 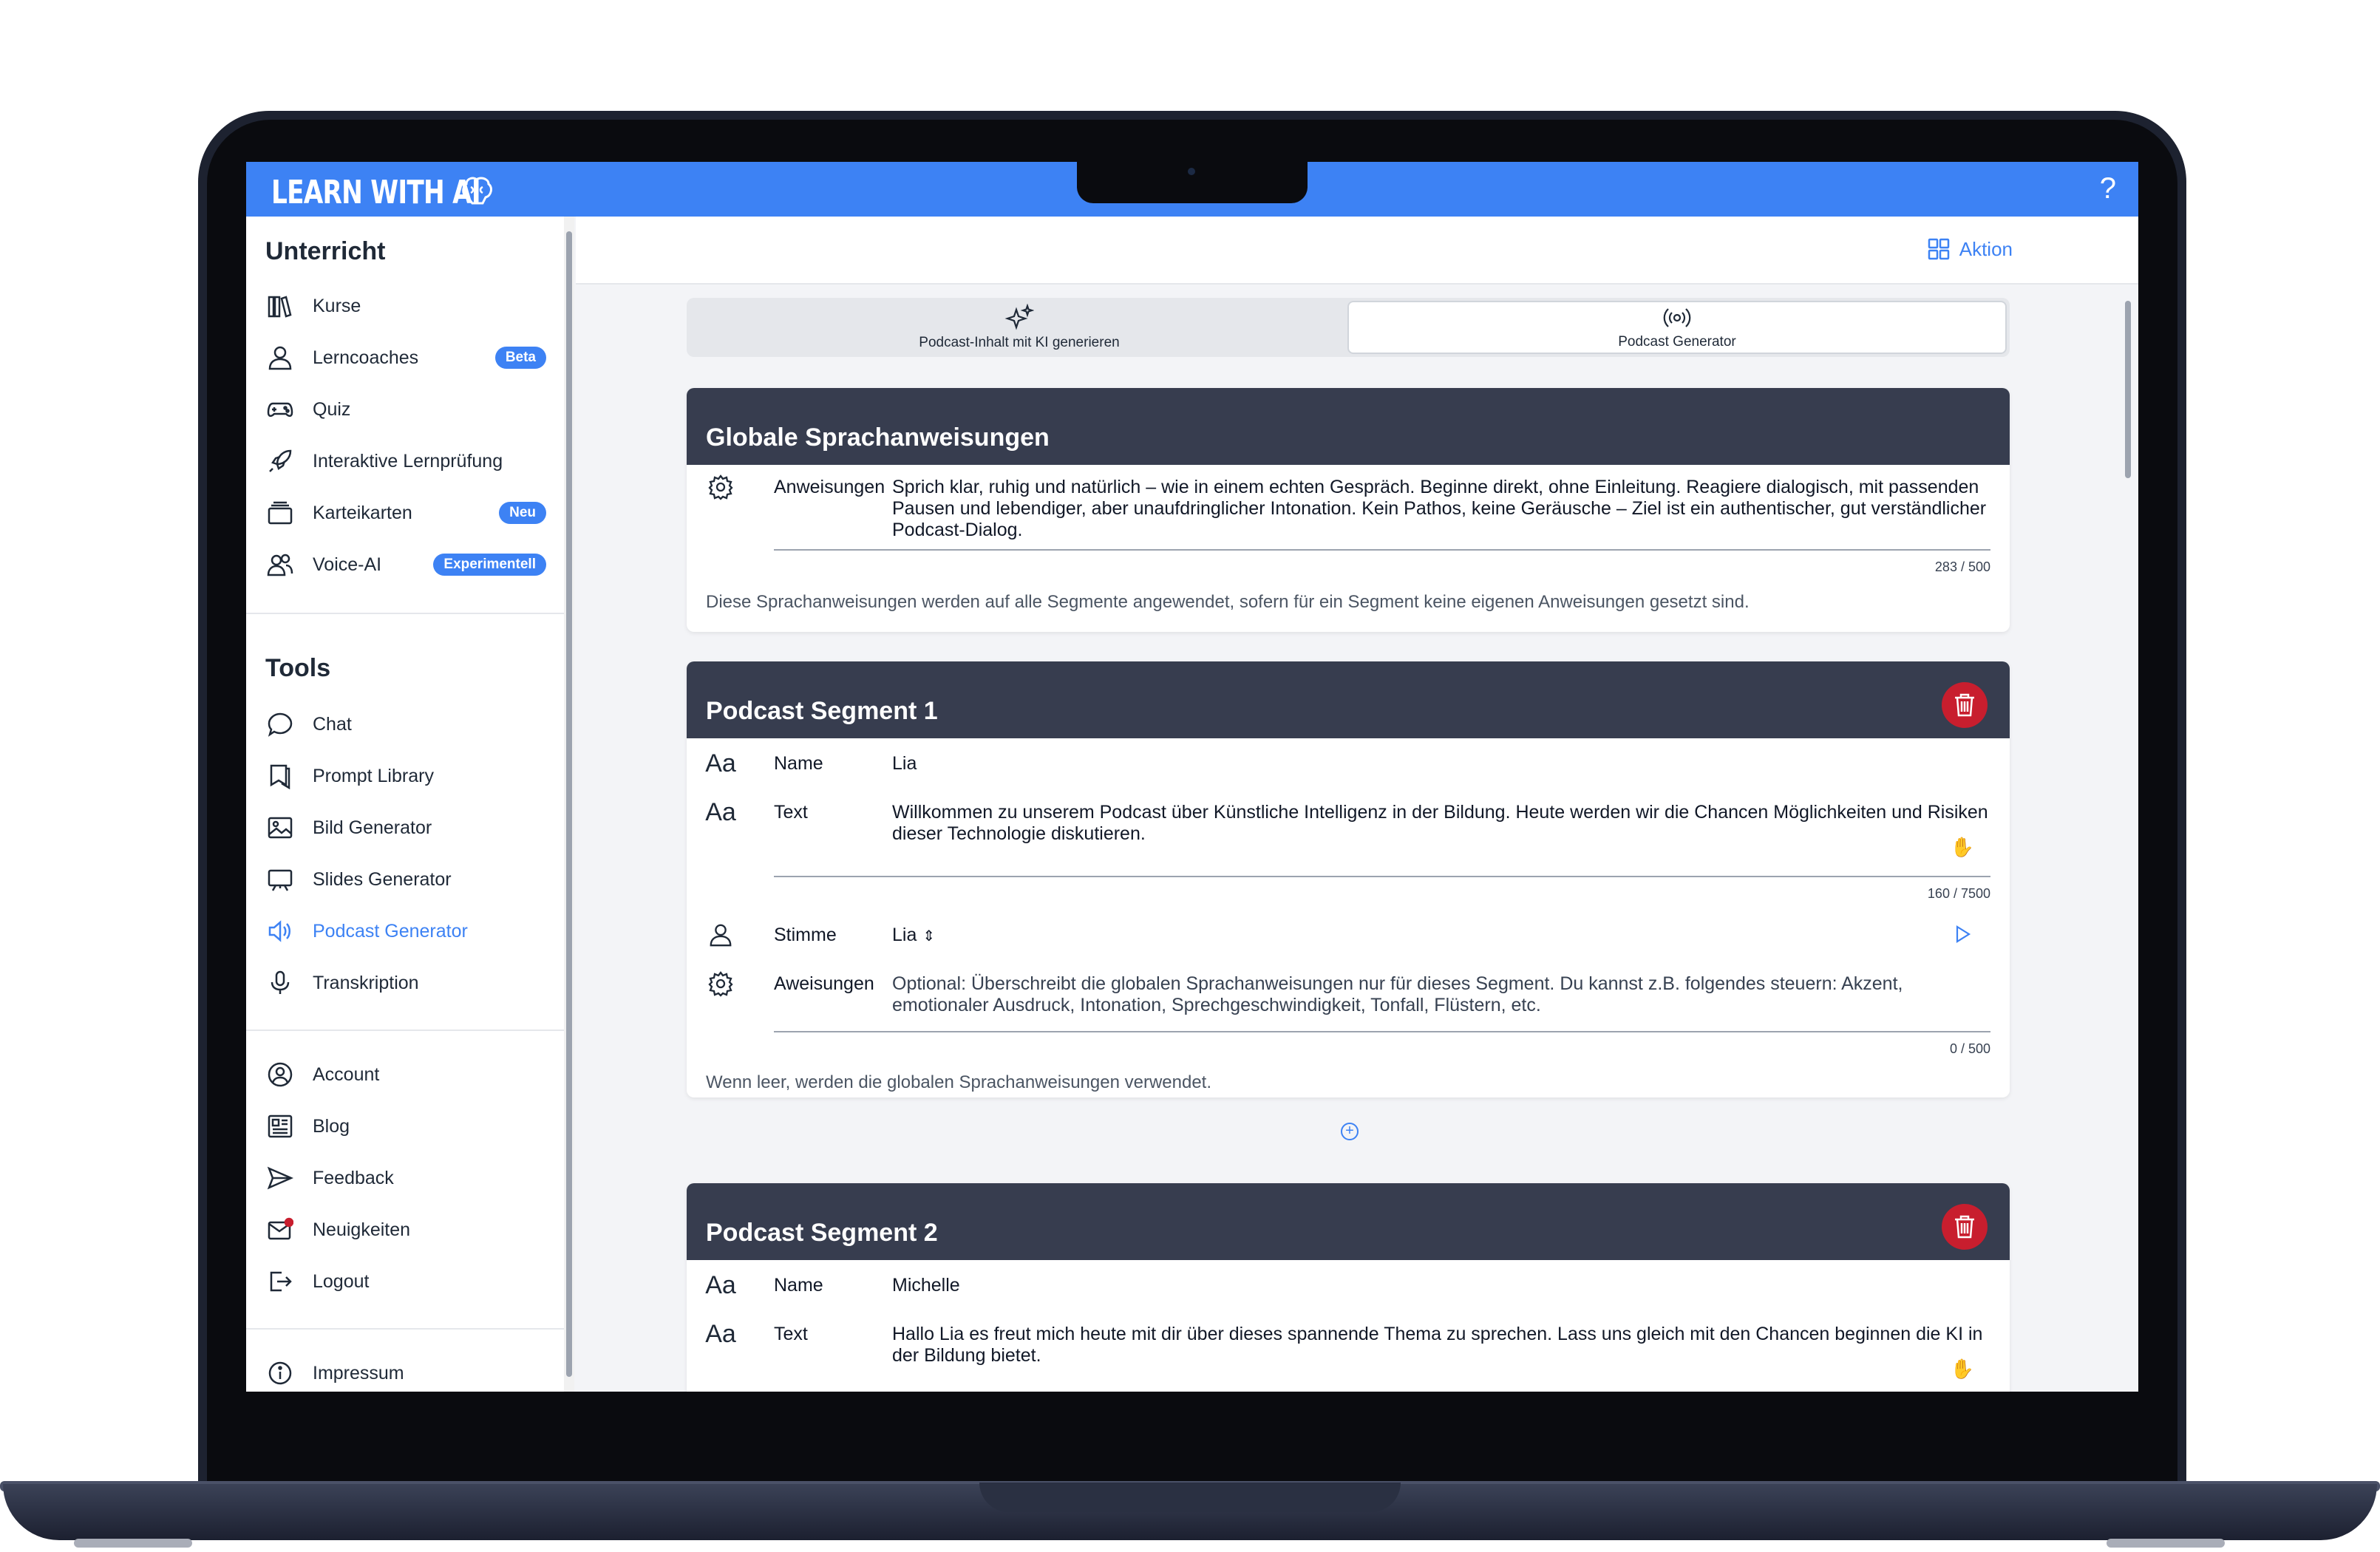 I want to click on sidebar-item-voice-ai: Voice-AI Experimentell, so click(x=405, y=565).